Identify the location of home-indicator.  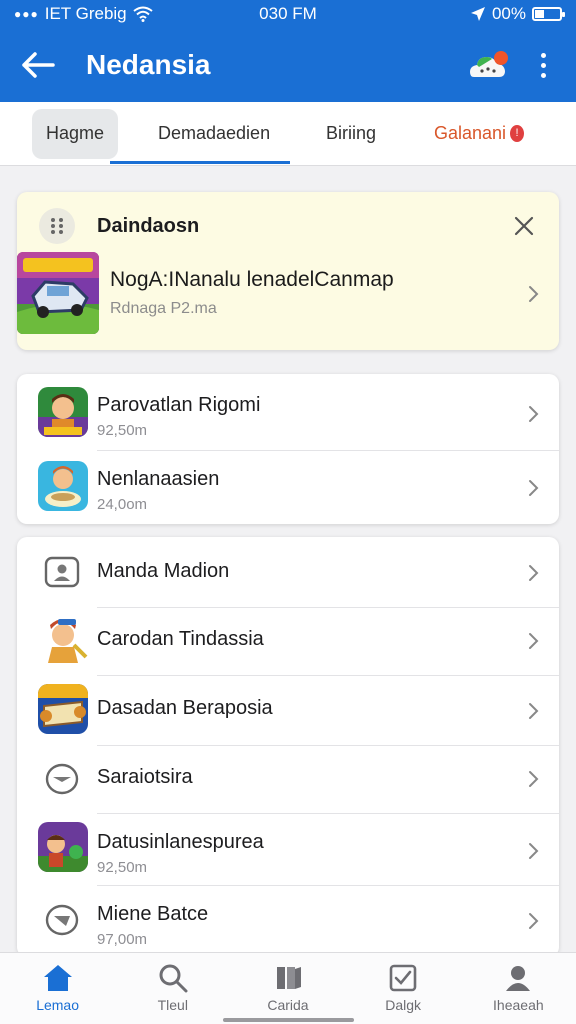
(288, 1020).